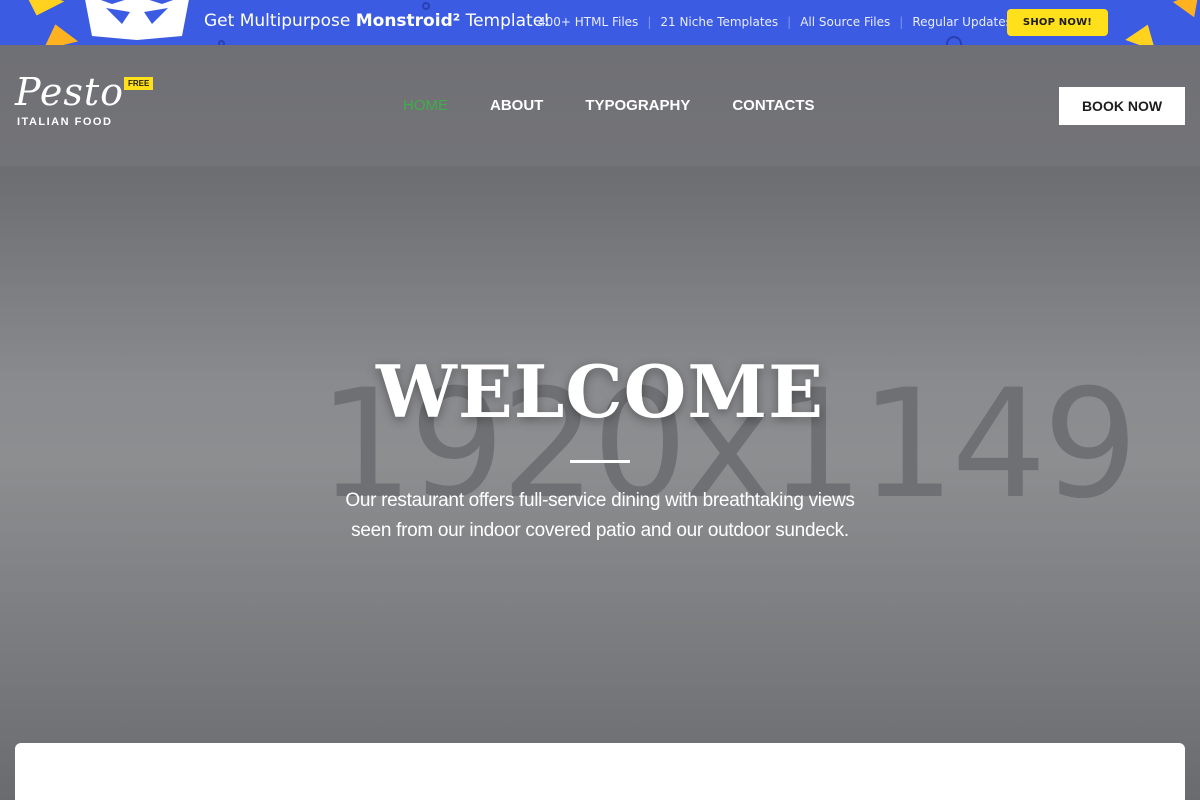  Describe the element at coordinates (637, 105) in the screenshot. I see `nav-item-typography: TYPOGRAPHY` at that location.